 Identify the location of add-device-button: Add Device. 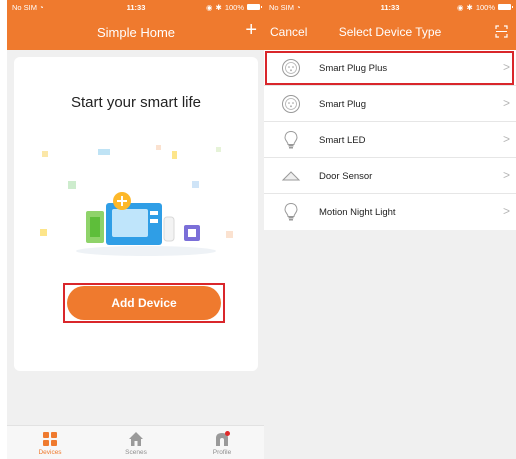
(144, 303).